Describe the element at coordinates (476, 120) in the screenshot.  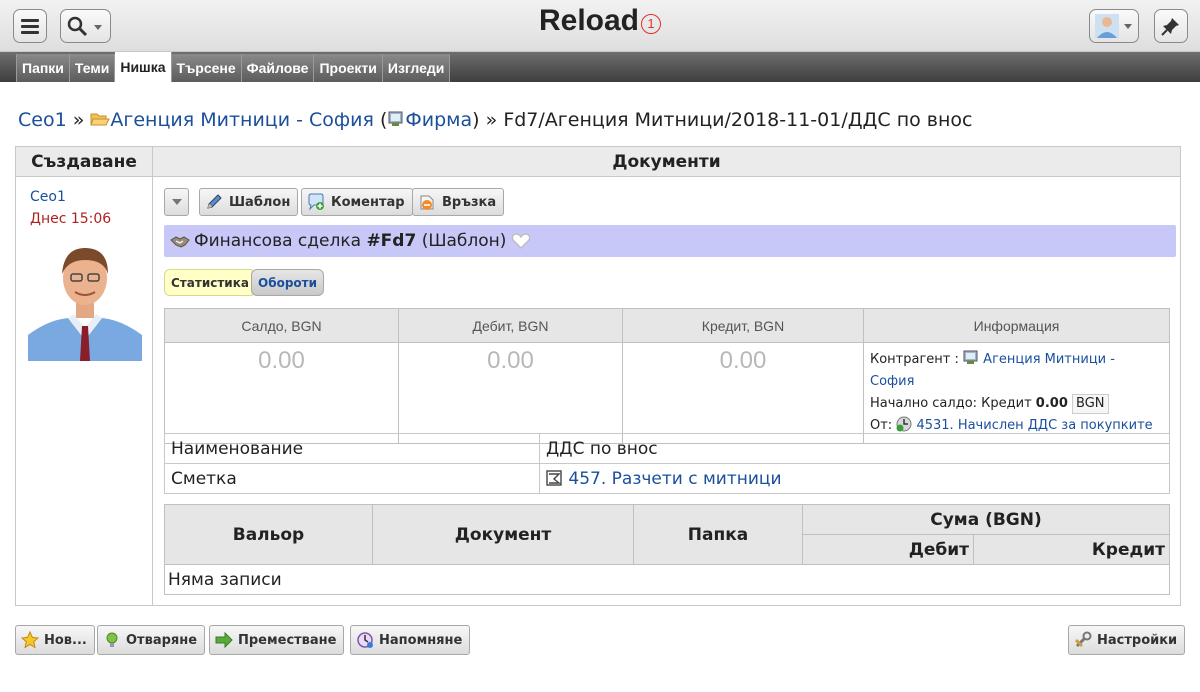
I see `breadcrumb-close-paren: )` at that location.